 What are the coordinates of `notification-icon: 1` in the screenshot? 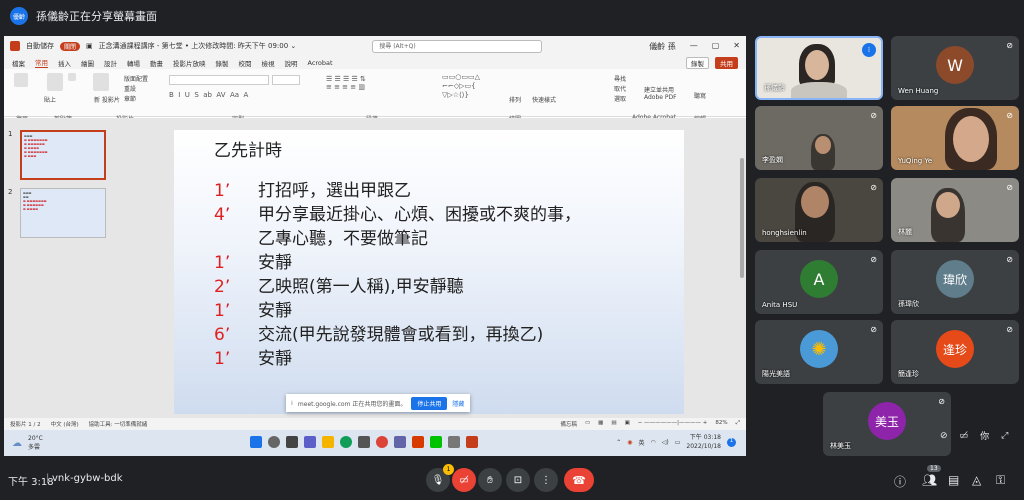 It's located at (731, 442).